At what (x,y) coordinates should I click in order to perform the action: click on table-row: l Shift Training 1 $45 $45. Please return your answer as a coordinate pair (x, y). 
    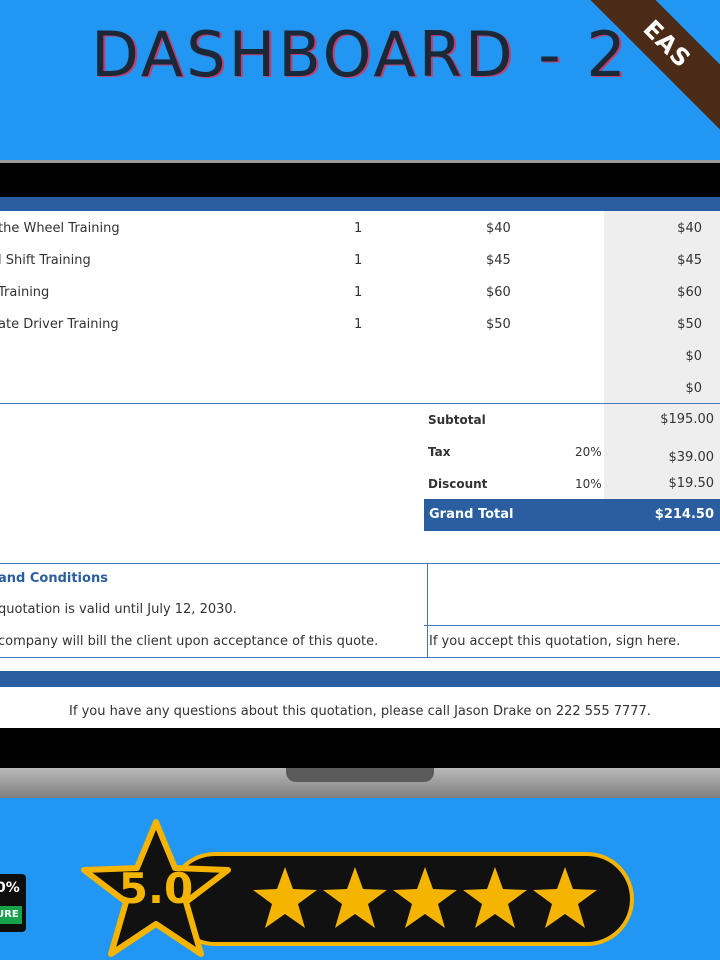
    Looking at the image, I should click on (360, 263).